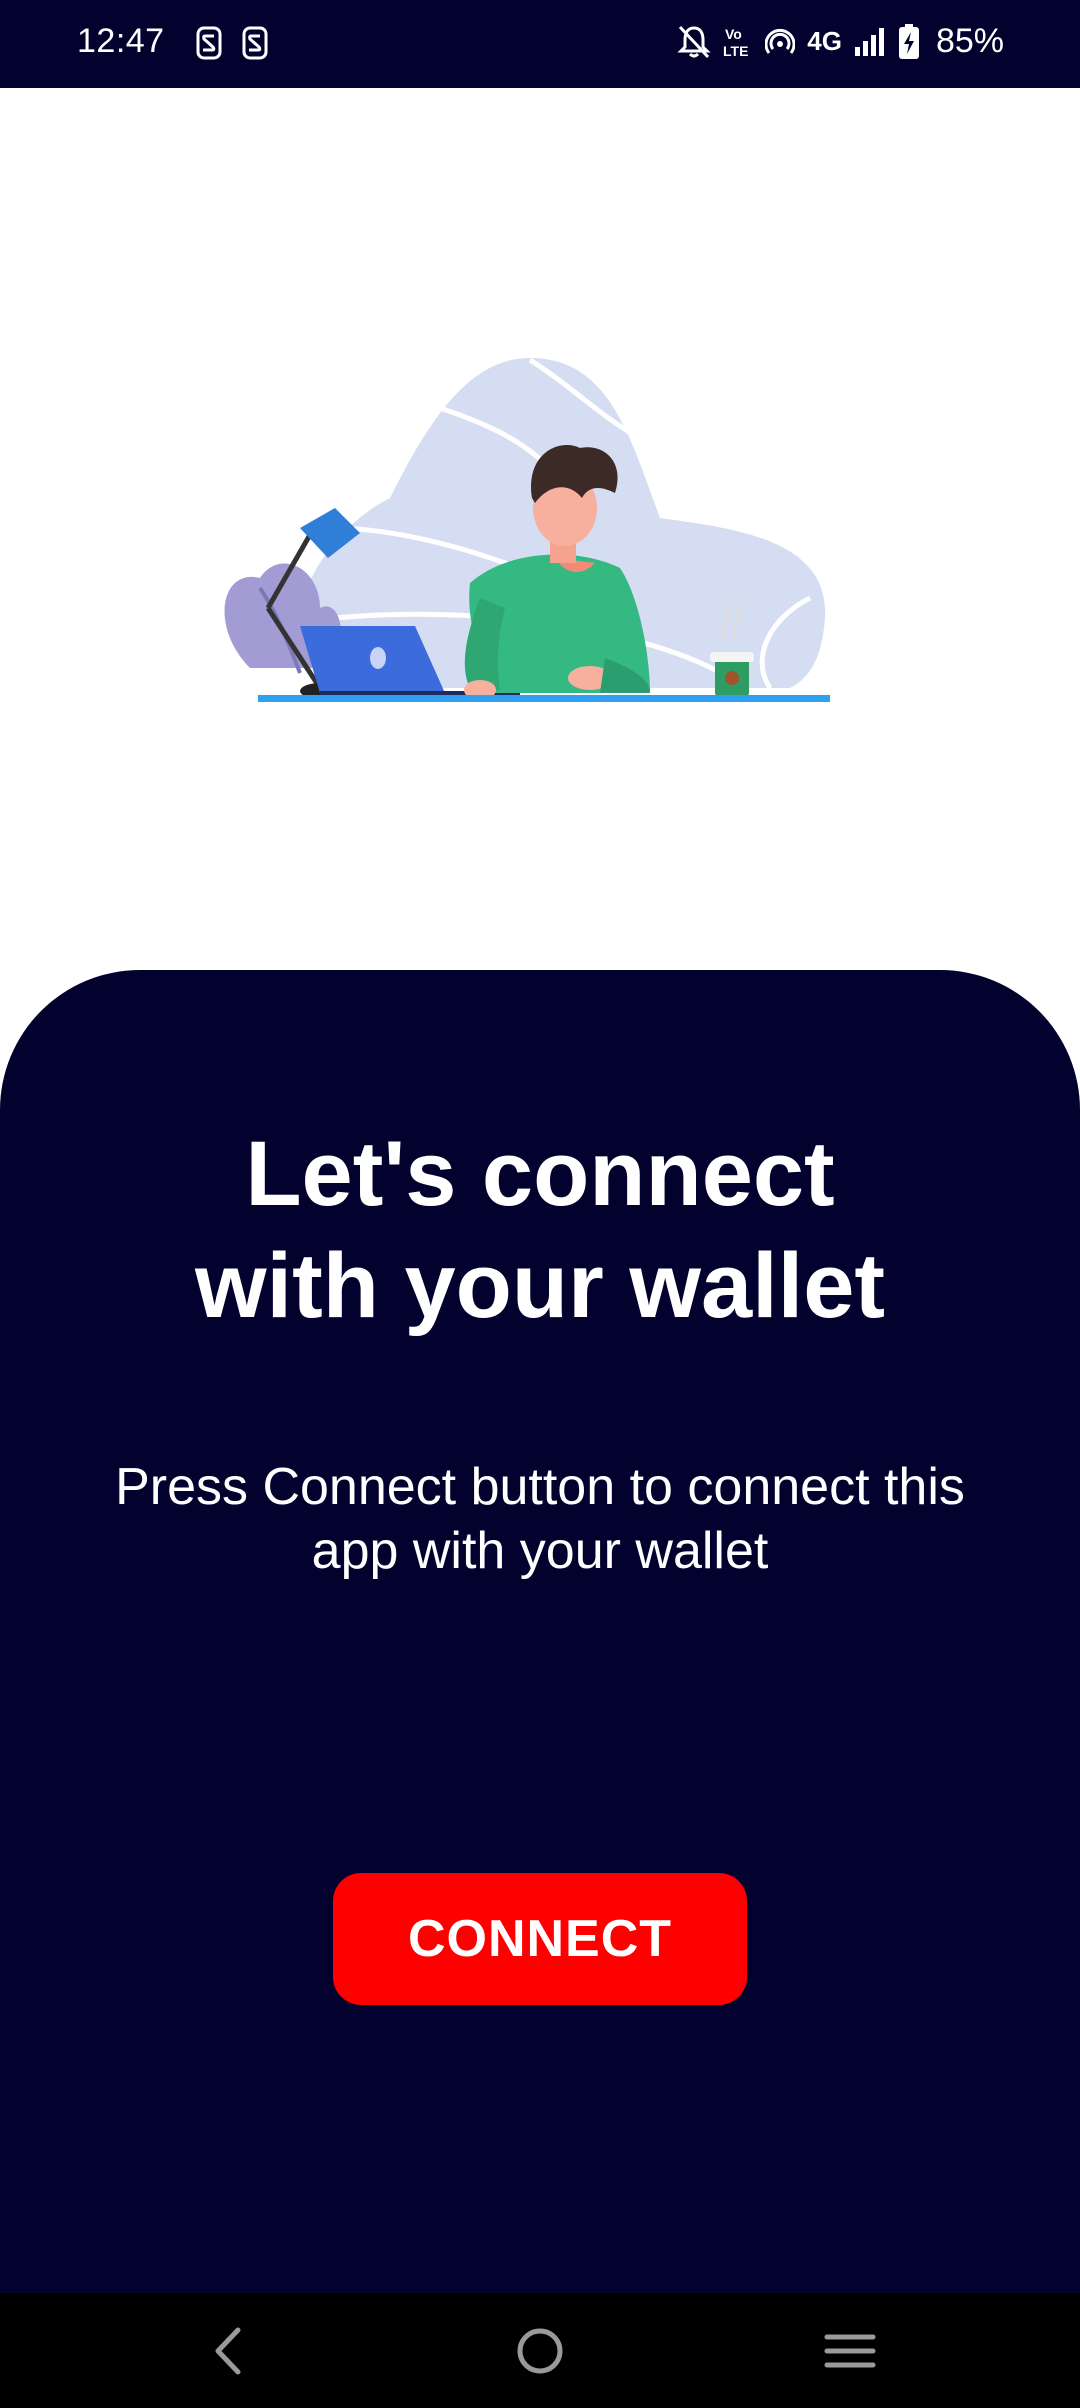  What do you see at coordinates (540, 44) in the screenshot?
I see `status-bar: 12:47 Vo LTE 4G 85%` at bounding box center [540, 44].